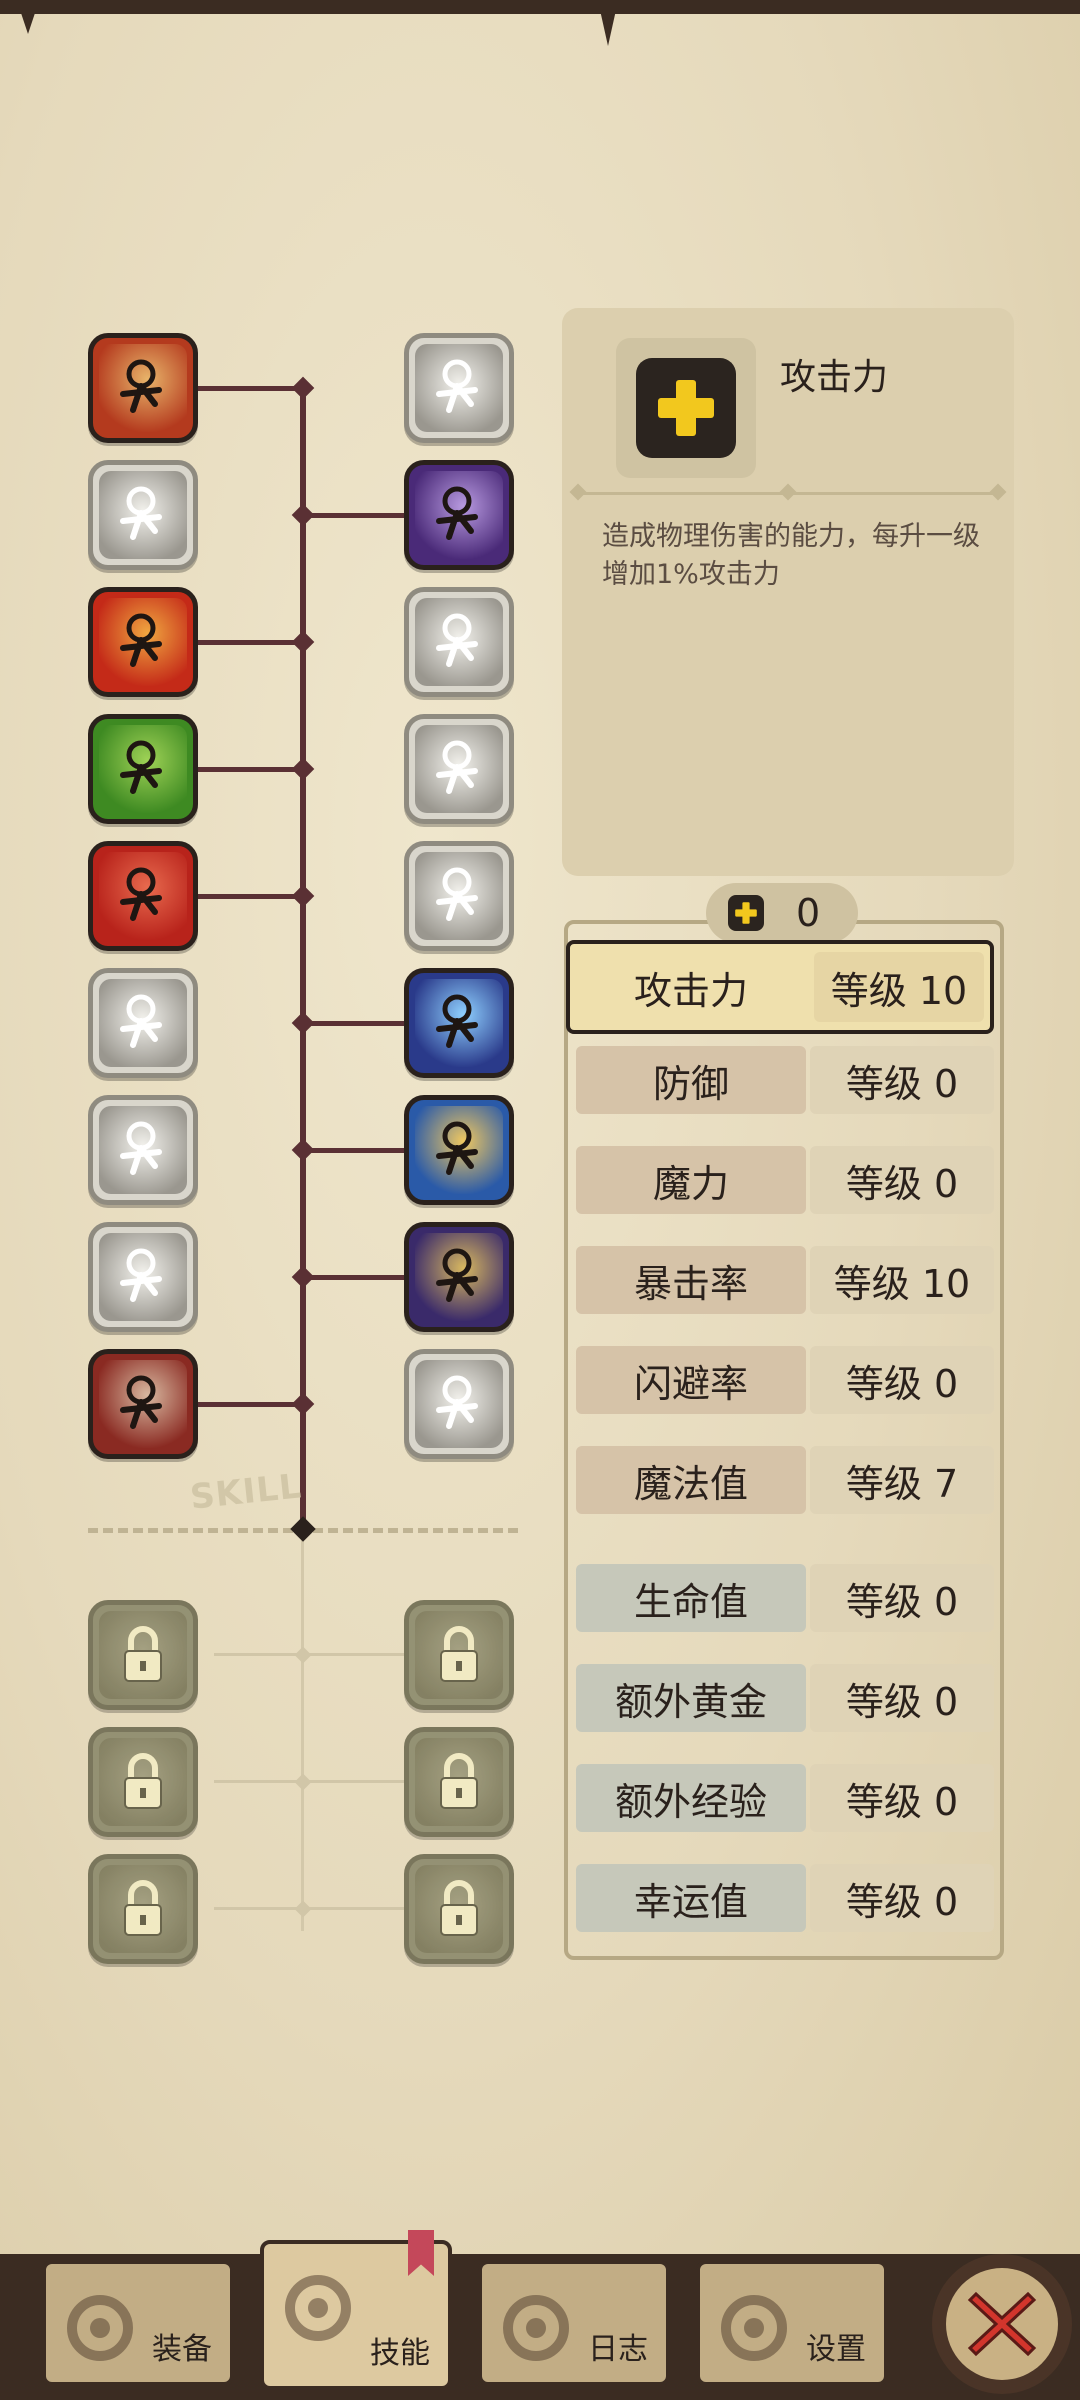  Describe the element at coordinates (902, 1283) in the screenshot. I see `stat-level: 等级 10` at that location.